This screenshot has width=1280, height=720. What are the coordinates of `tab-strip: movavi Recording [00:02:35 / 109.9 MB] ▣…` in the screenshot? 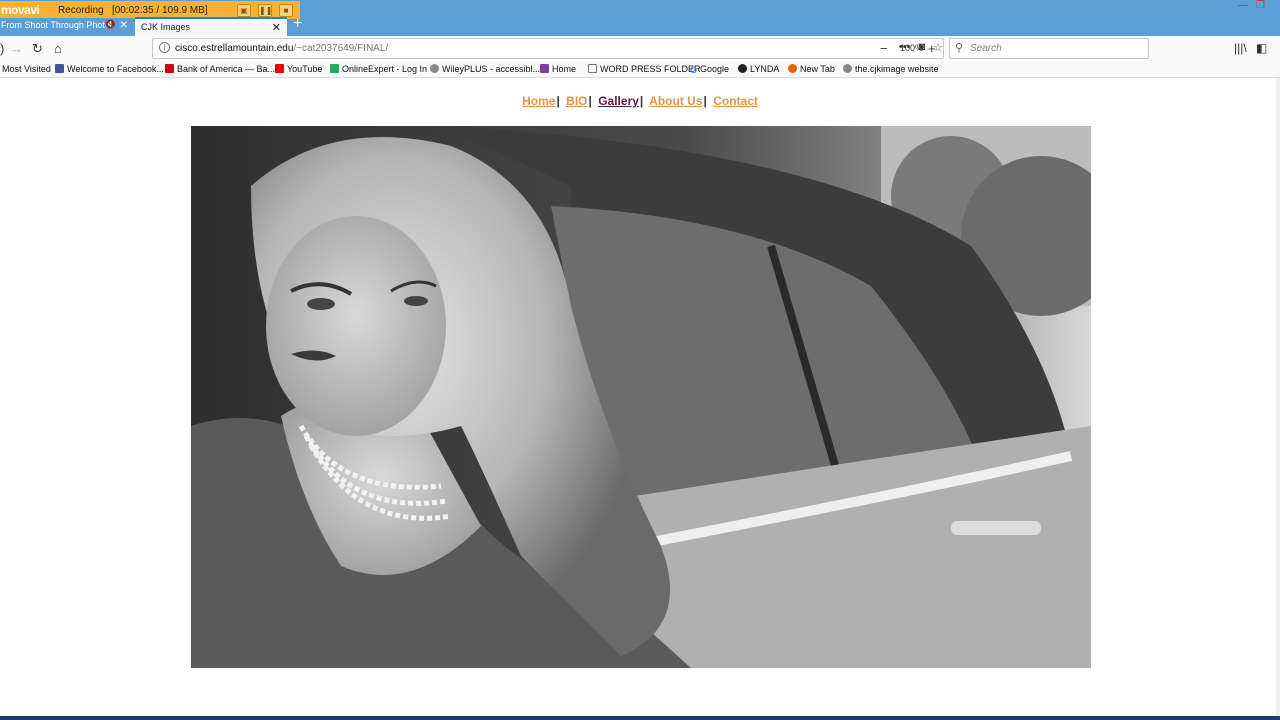 It's located at (640, 18).